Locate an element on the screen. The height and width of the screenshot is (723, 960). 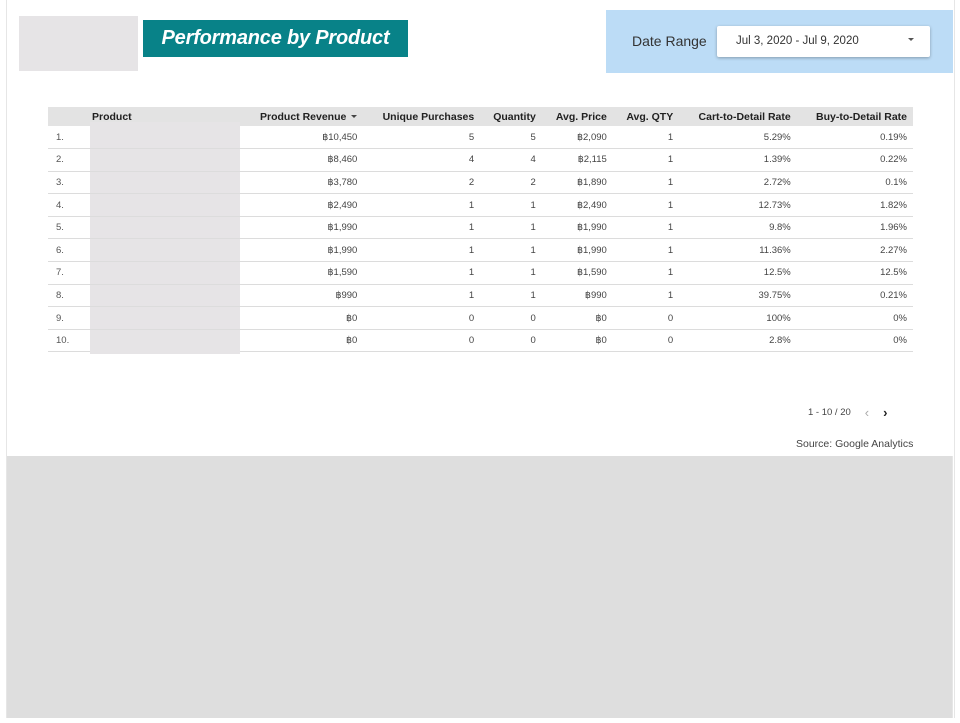
column-header-product-revenue: Product Revenue is located at coordinates (301, 116).